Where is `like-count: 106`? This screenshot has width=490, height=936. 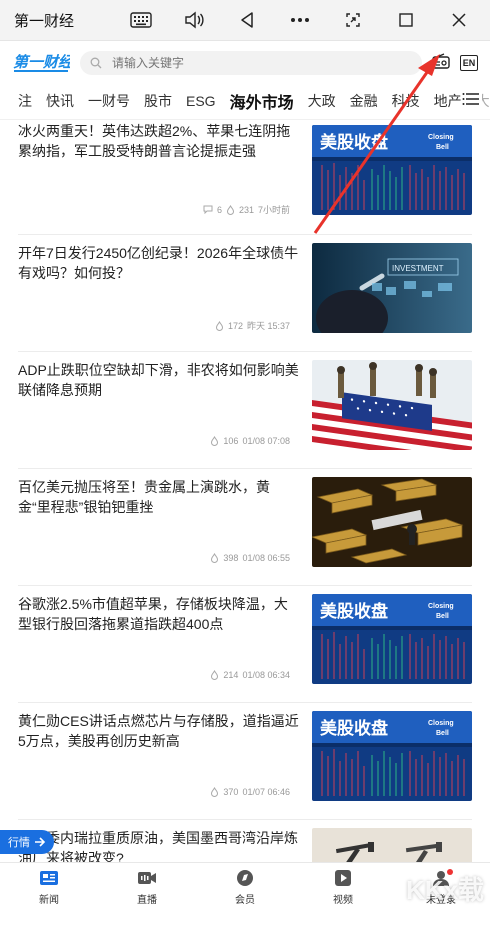
like-count: 106 is located at coordinates (231, 441).